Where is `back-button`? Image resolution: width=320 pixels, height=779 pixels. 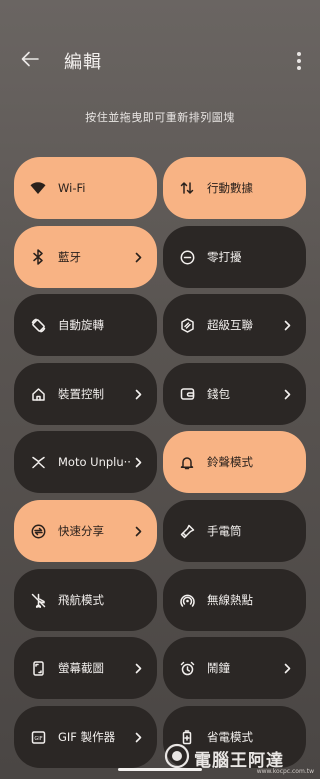
back-button is located at coordinates (30, 61).